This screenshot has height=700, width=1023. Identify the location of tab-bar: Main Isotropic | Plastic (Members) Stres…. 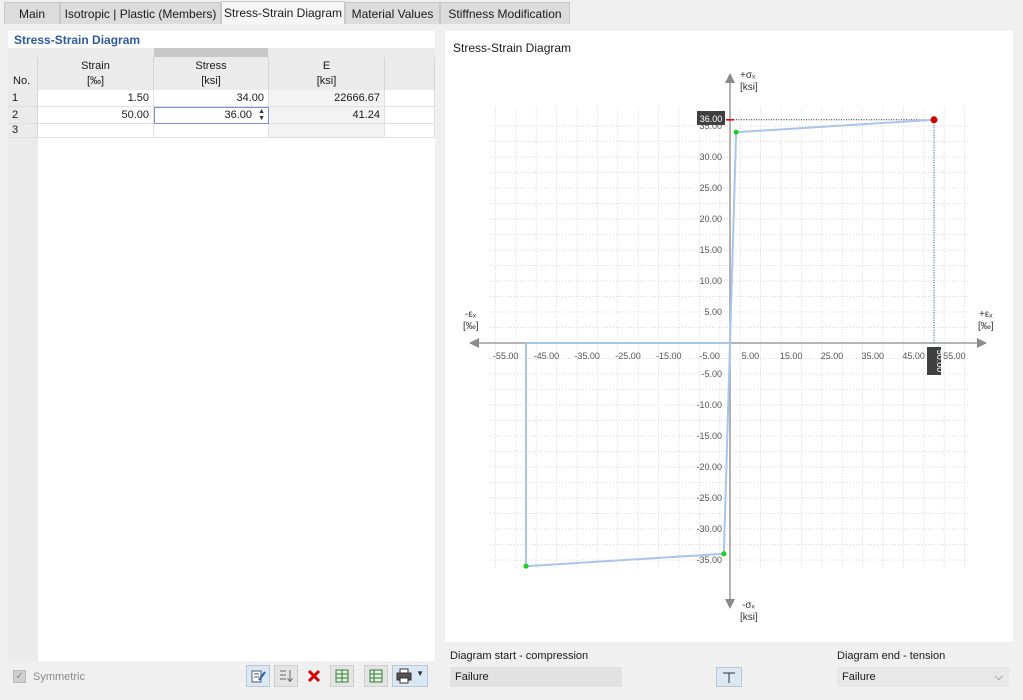
(511, 12).